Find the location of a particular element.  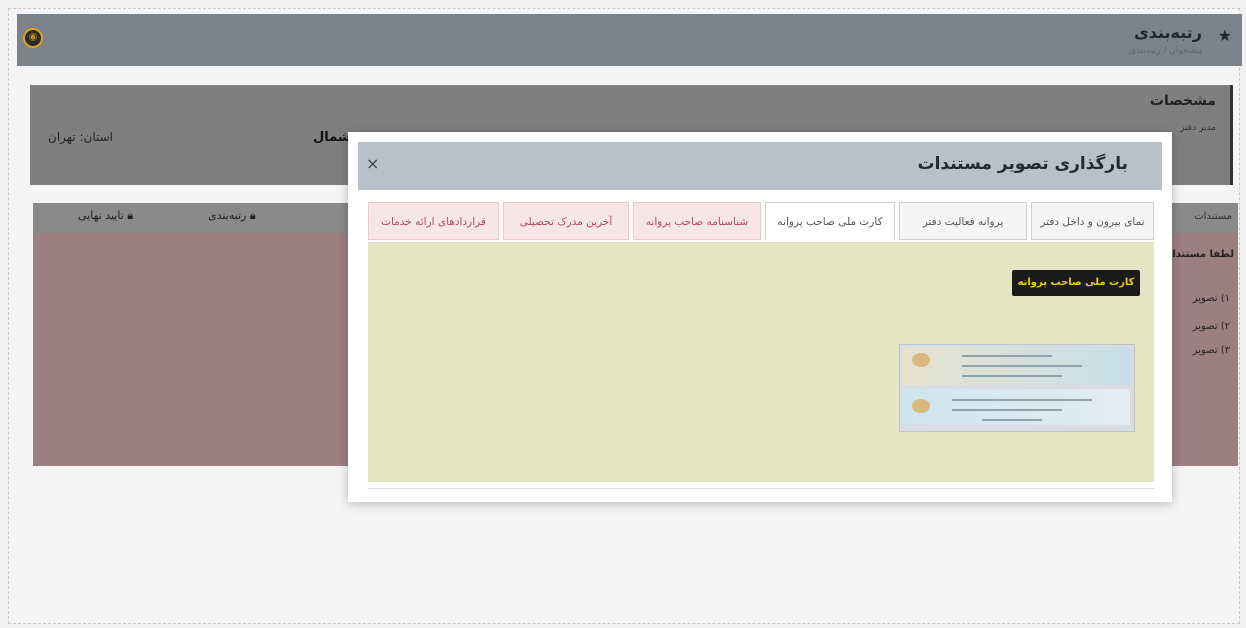

tab-education-degree: آخرین مدرک تحصیلی is located at coordinates (566, 221).